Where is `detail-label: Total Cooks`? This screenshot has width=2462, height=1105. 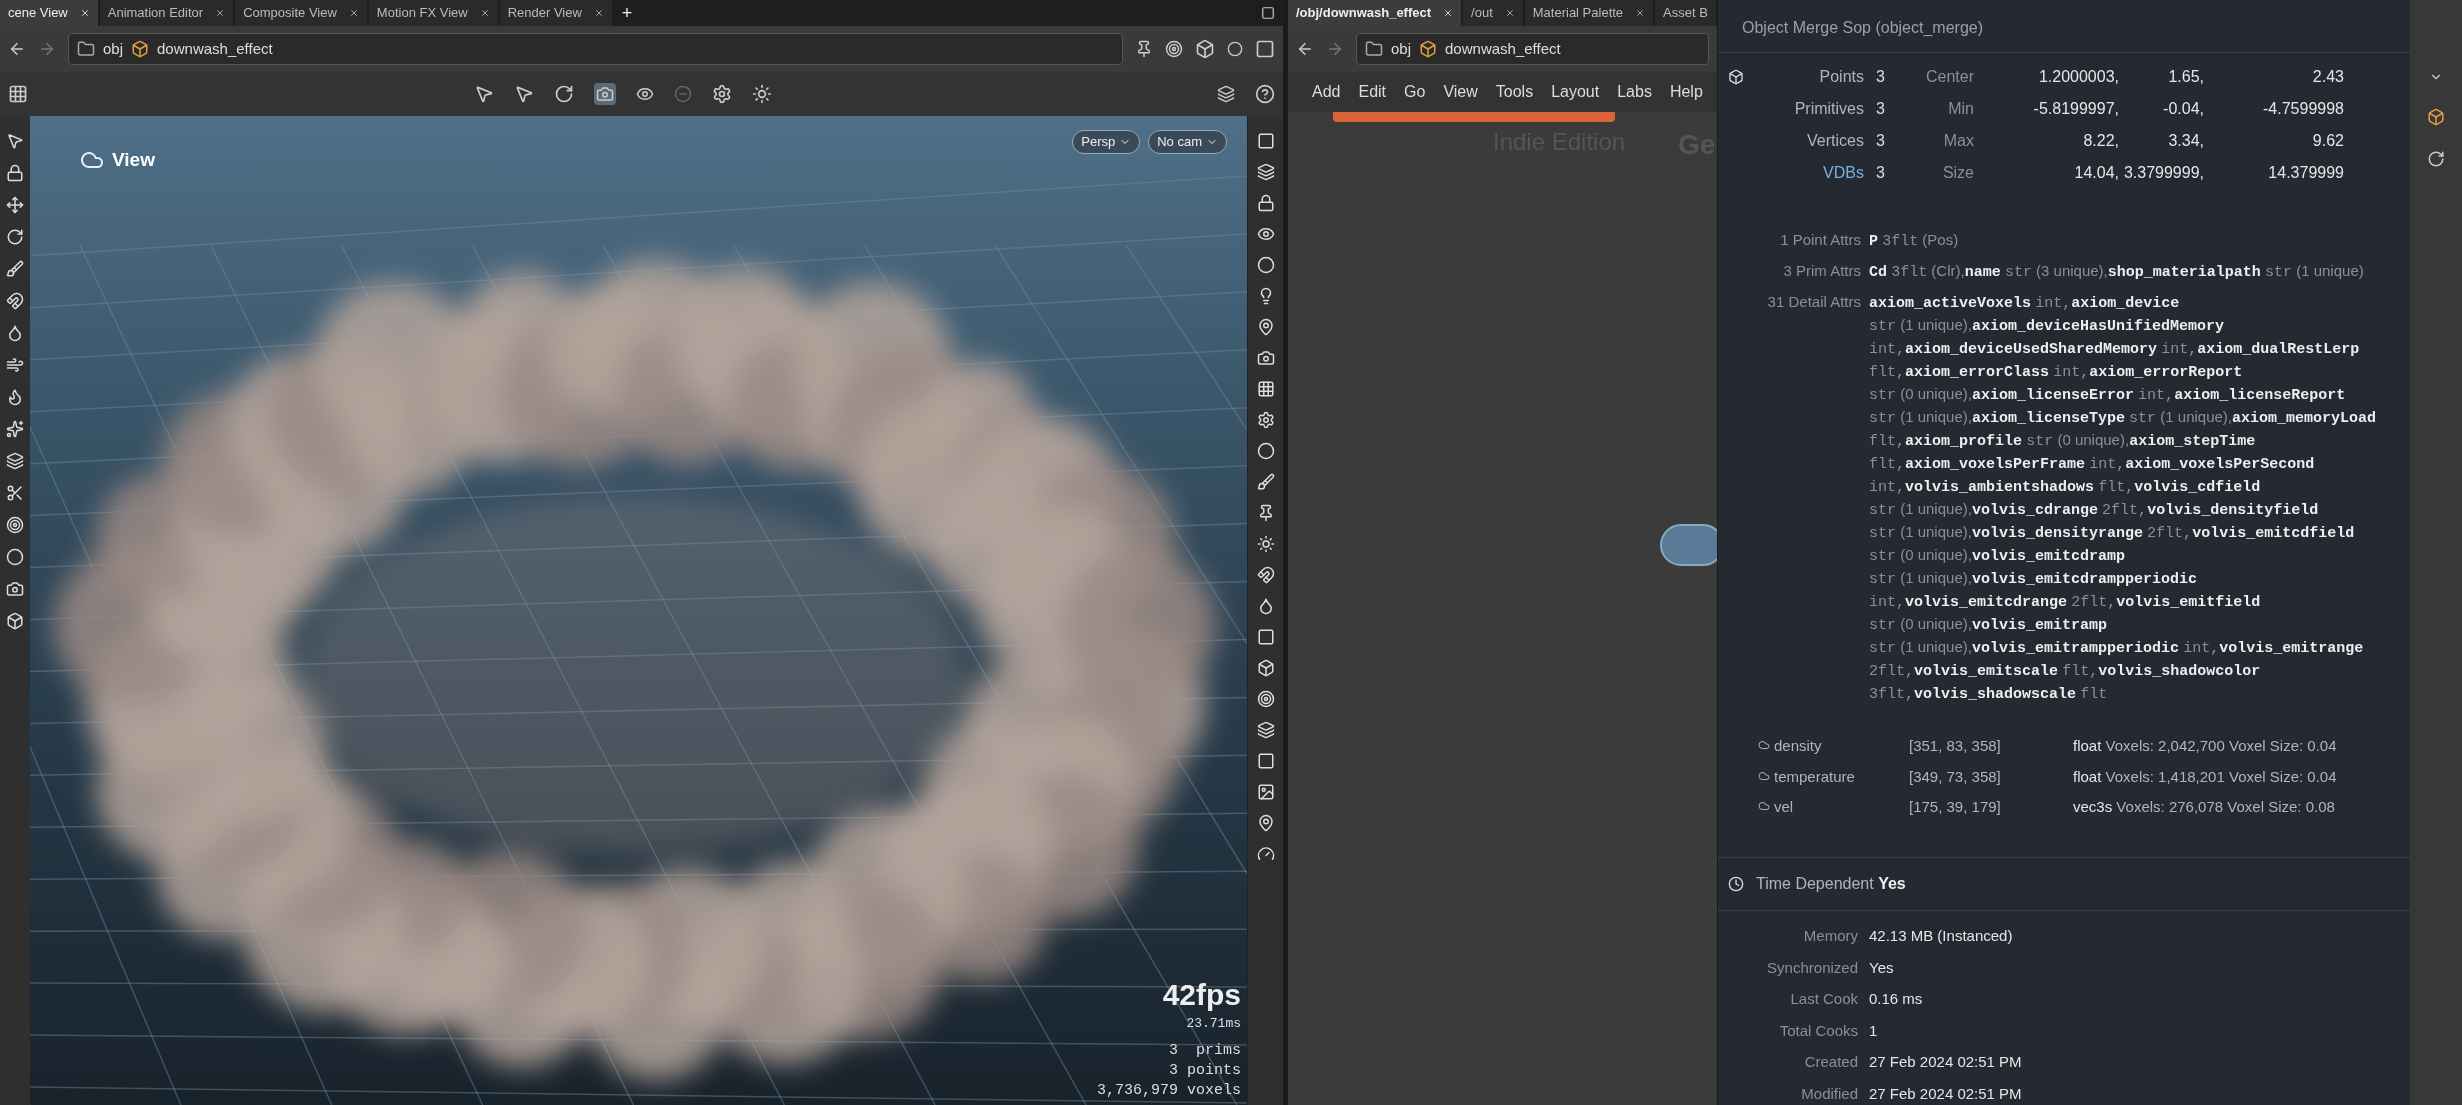 detail-label: Total Cooks is located at coordinates (1818, 1030).